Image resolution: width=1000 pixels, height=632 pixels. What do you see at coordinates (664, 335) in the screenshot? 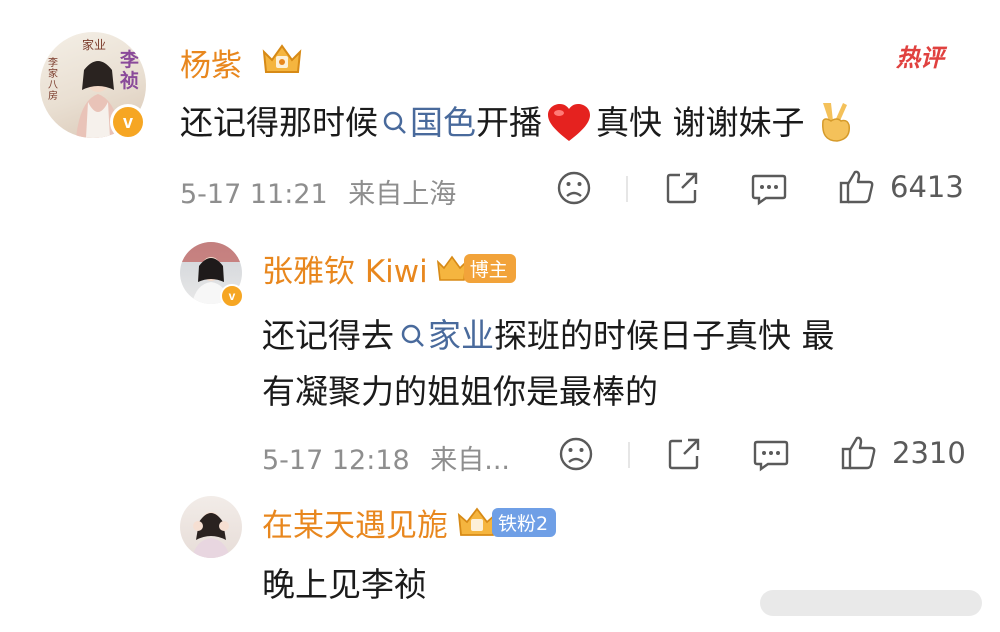
I see `comment-text-after: 探班的时候日子真快 最` at bounding box center [664, 335].